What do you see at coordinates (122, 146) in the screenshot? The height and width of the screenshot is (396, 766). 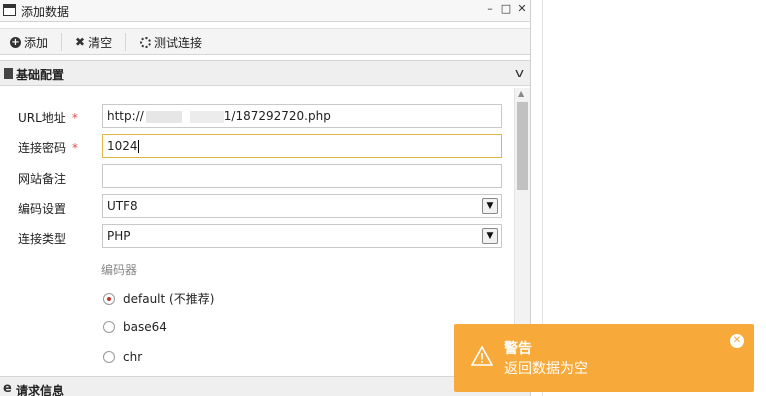 I see `password-value: 1024` at bounding box center [122, 146].